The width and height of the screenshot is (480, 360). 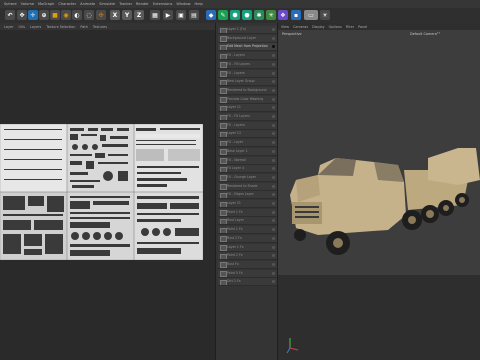 What do you see at coordinates (21, 27) in the screenshot?
I see `uv-menu-uvs: UVs` at bounding box center [21, 27].